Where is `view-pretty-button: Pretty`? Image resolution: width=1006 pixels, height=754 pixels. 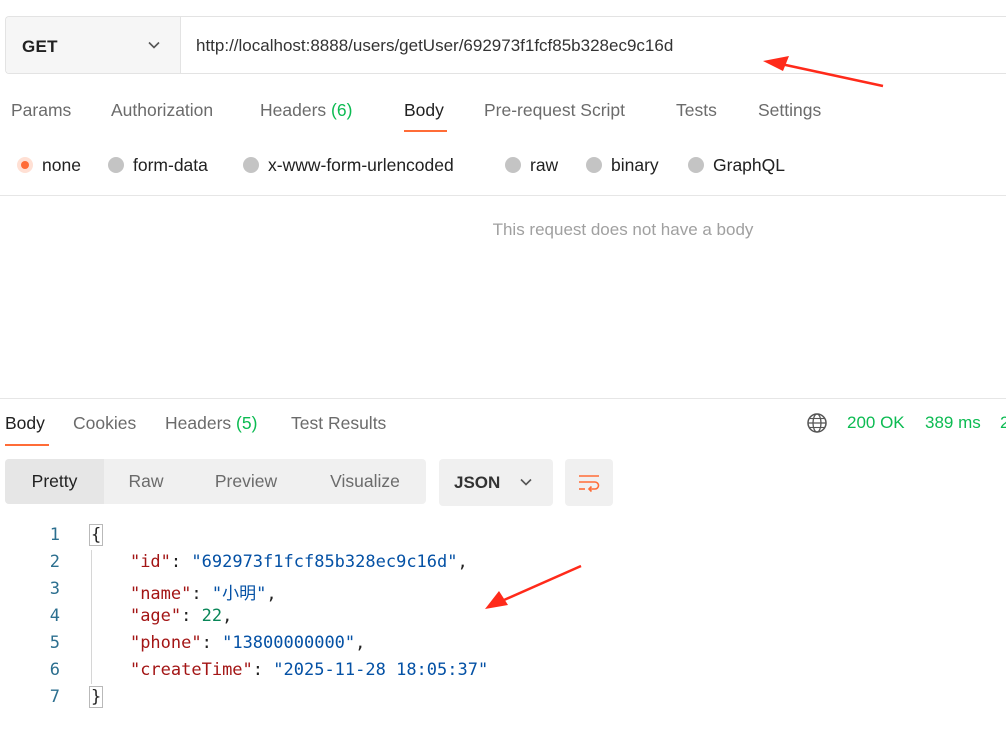 view-pretty-button: Pretty is located at coordinates (54, 481).